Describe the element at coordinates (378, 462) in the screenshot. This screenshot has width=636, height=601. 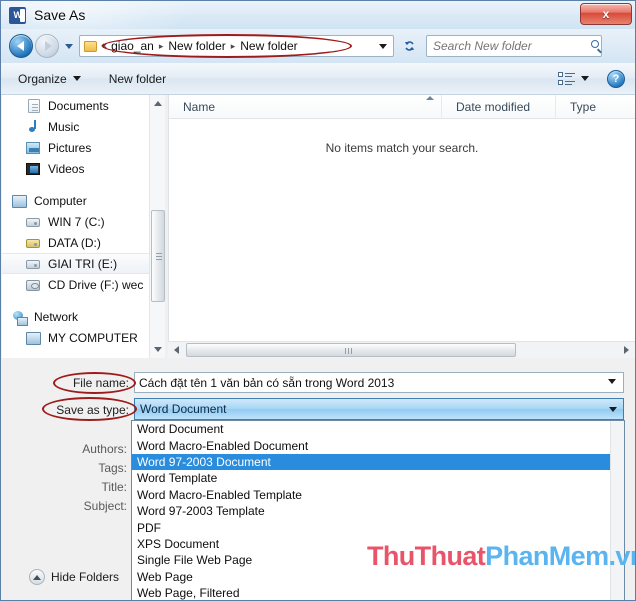
I see `dropdown-option-word-97-2003-document: Word 97-2003 Document` at that location.